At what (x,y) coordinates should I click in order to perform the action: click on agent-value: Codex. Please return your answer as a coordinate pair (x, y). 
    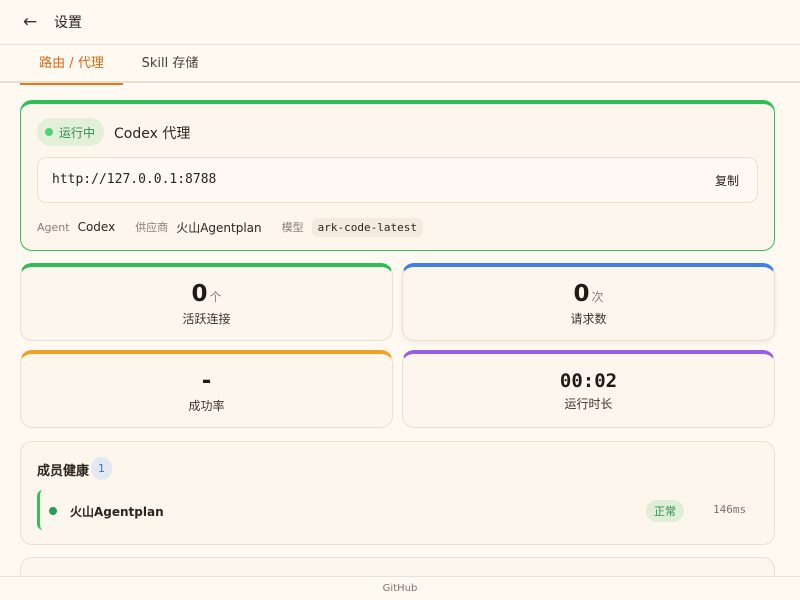
    Looking at the image, I should click on (96, 227).